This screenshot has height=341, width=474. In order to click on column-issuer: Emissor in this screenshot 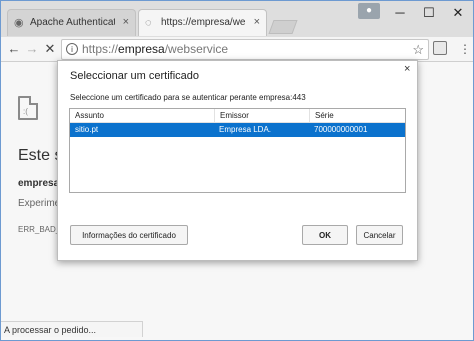, I will do `click(261, 115)`.